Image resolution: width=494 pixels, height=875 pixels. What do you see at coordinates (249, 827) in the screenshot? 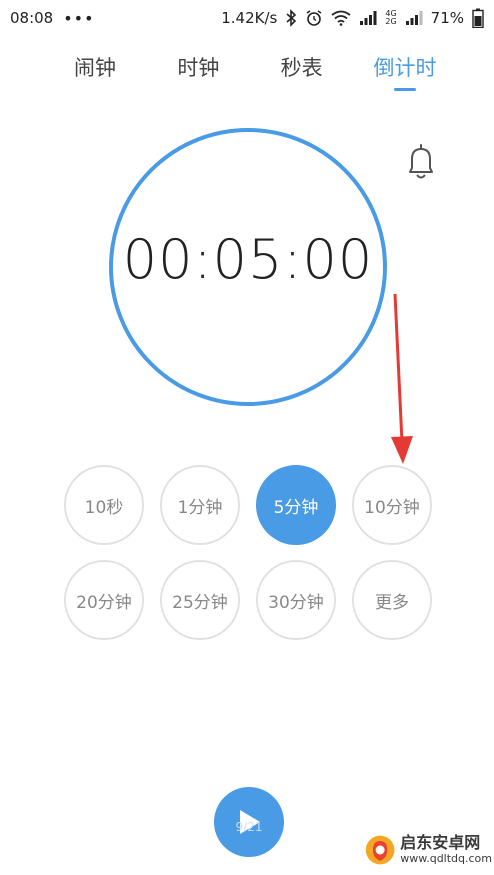
I see `play-caption: 9/21` at bounding box center [249, 827].